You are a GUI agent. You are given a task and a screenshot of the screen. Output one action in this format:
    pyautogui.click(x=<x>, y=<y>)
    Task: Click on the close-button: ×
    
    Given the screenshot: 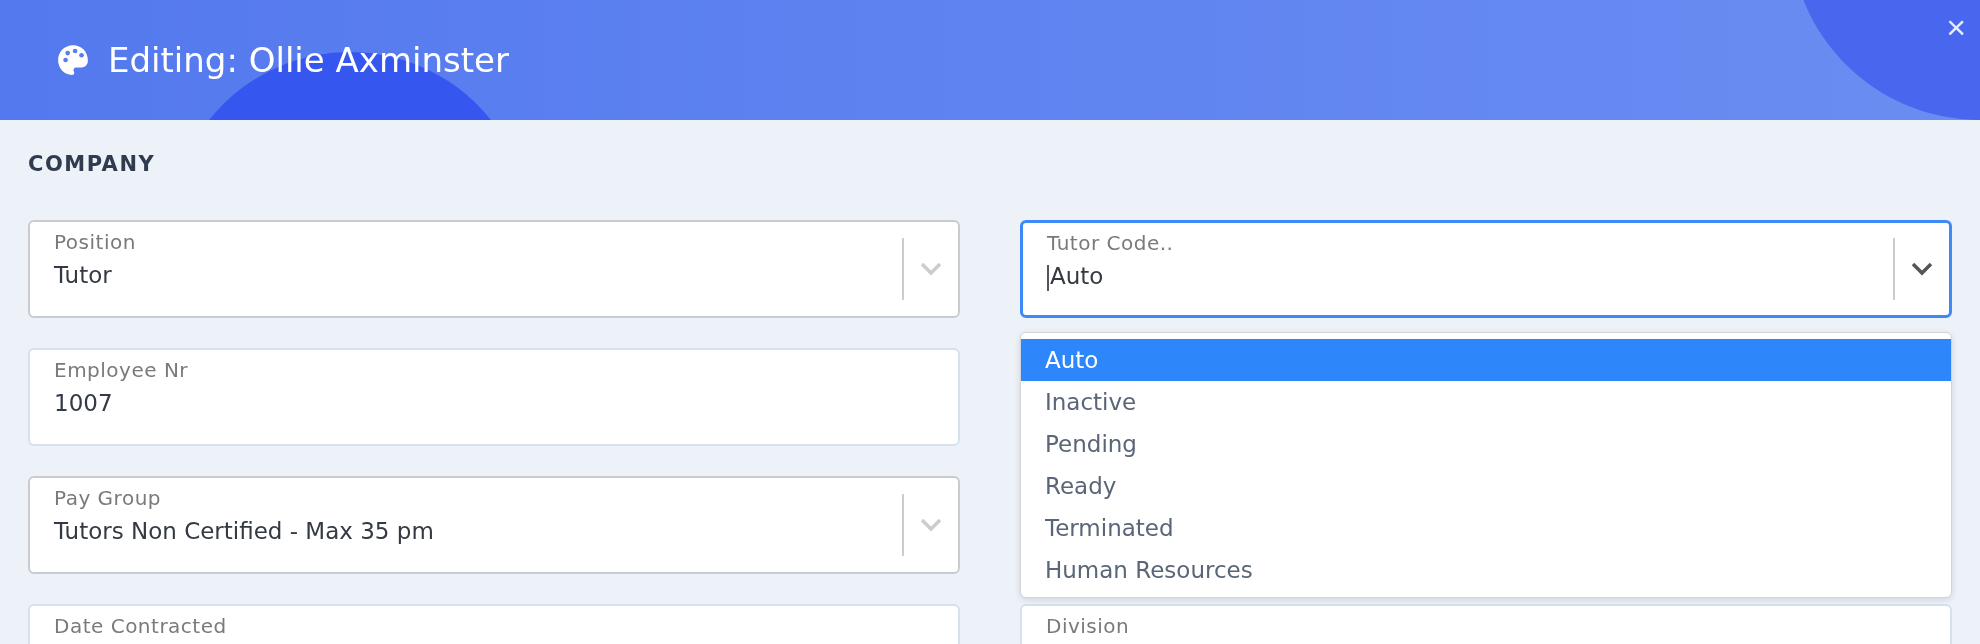 What is the action you would take?
    pyautogui.click(x=1956, y=27)
    